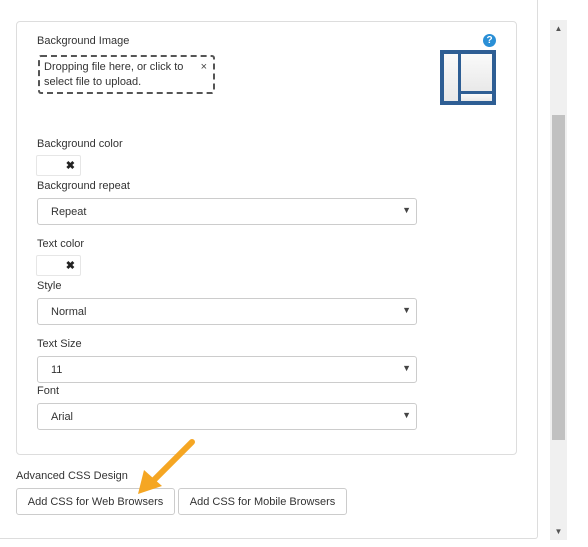  What do you see at coordinates (262, 501) in the screenshot?
I see `add-css-mobile-button: Add CSS for Mobile Browsers` at bounding box center [262, 501].